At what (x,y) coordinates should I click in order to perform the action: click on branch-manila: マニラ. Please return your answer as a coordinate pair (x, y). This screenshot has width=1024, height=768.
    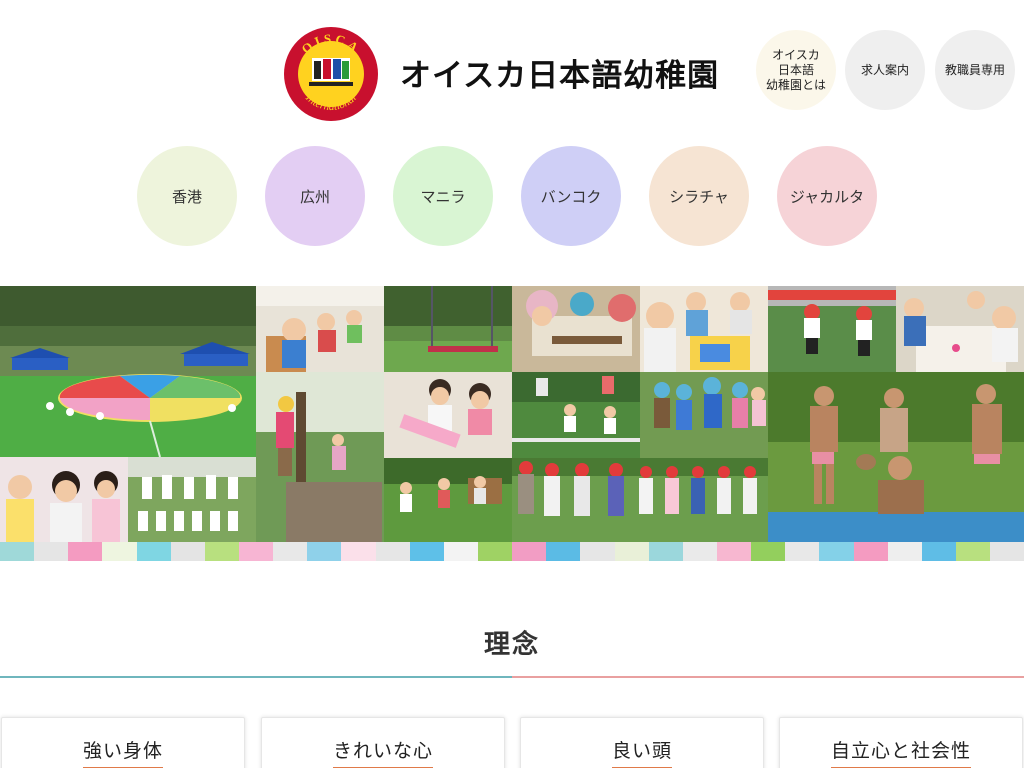
    Looking at the image, I should click on (443, 196).